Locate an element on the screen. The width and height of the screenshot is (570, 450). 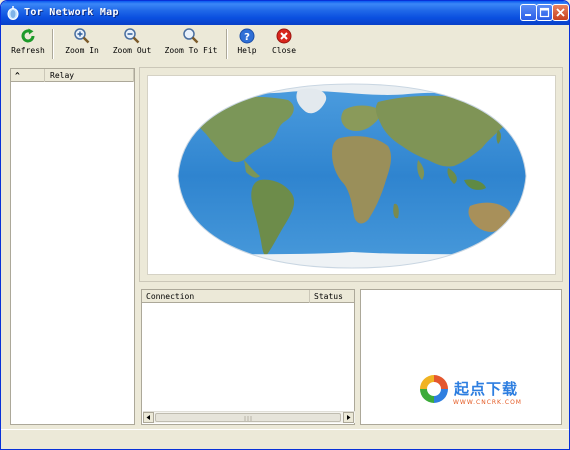
zoom-to-fit-label: Zoom To Fit is located at coordinates (191, 50).